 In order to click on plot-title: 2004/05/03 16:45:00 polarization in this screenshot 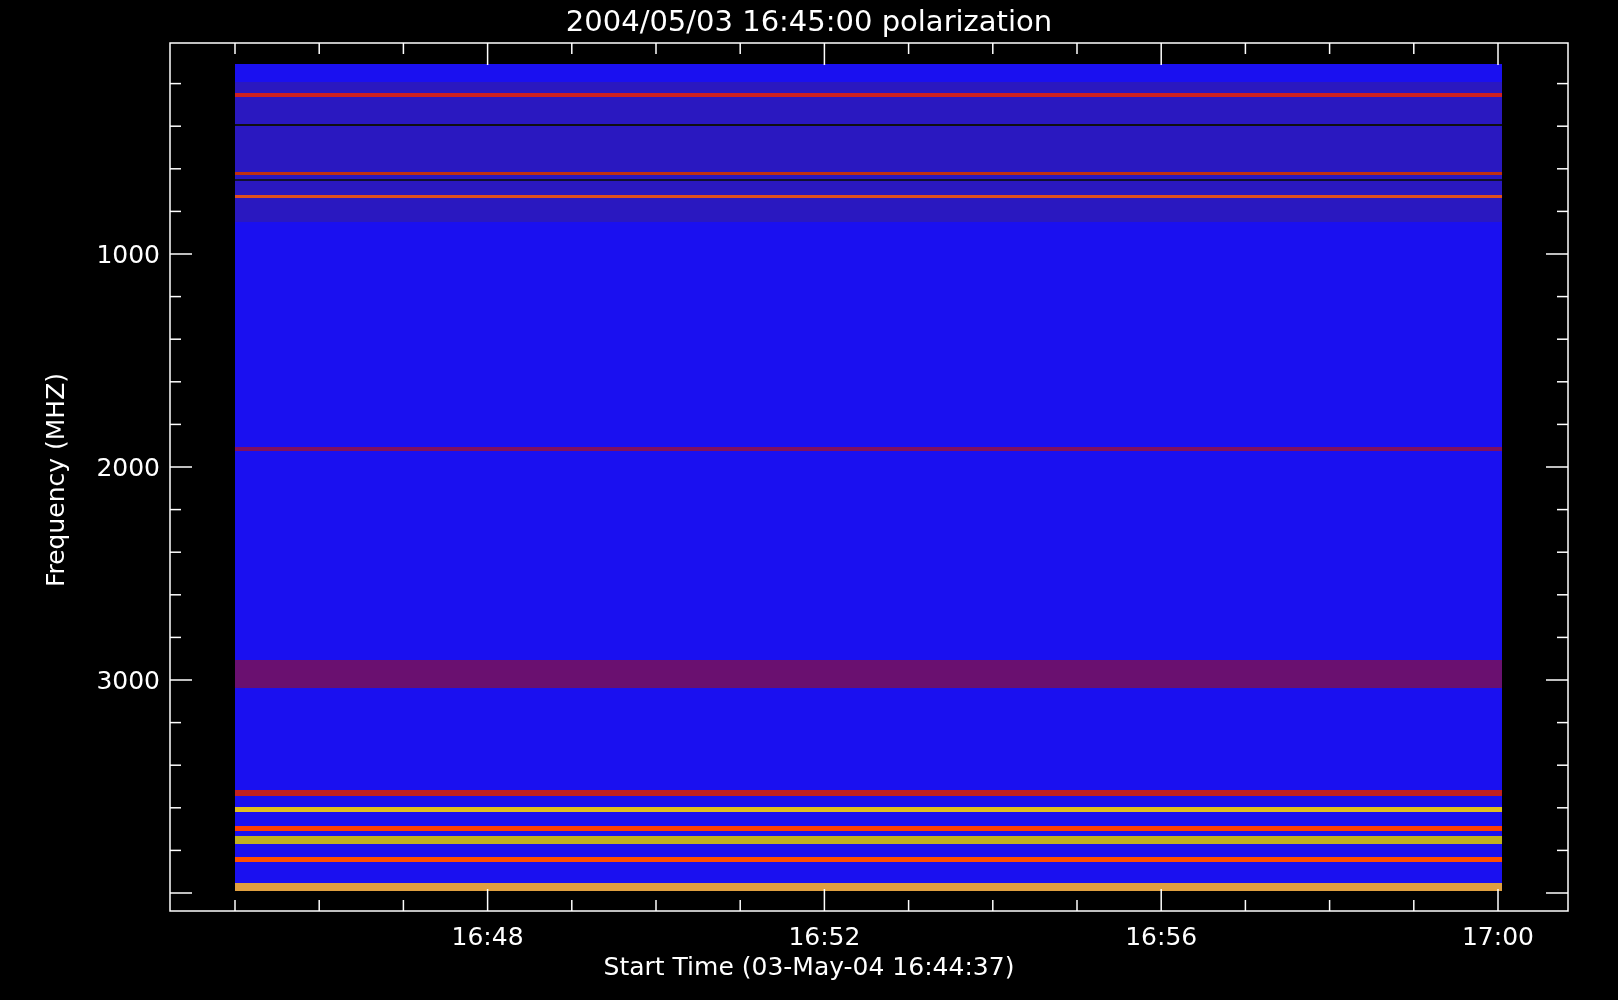, I will do `click(809, 21)`.